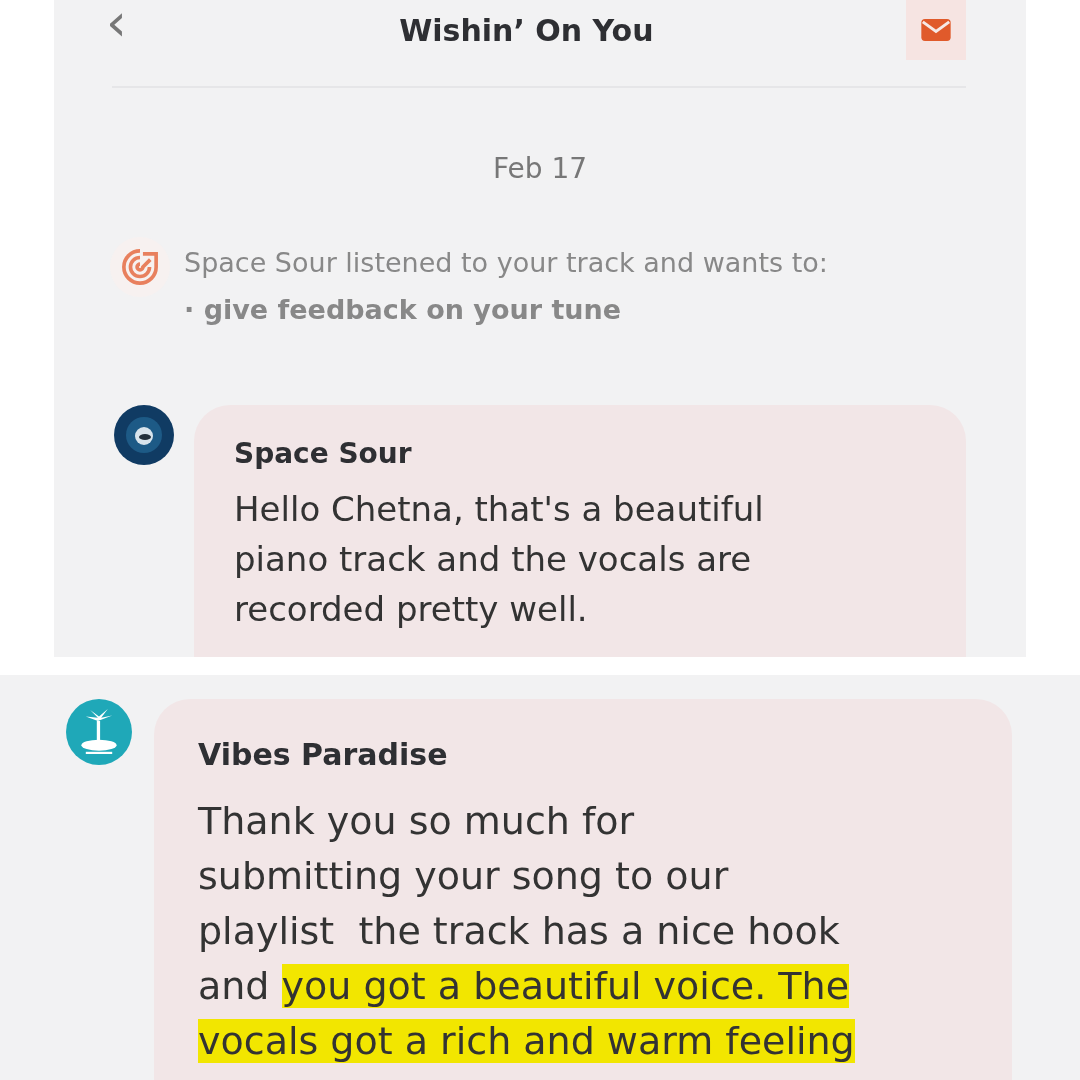 The height and width of the screenshot is (1080, 1080). I want to click on sender-name: Vibes Paradise, so click(323, 754).